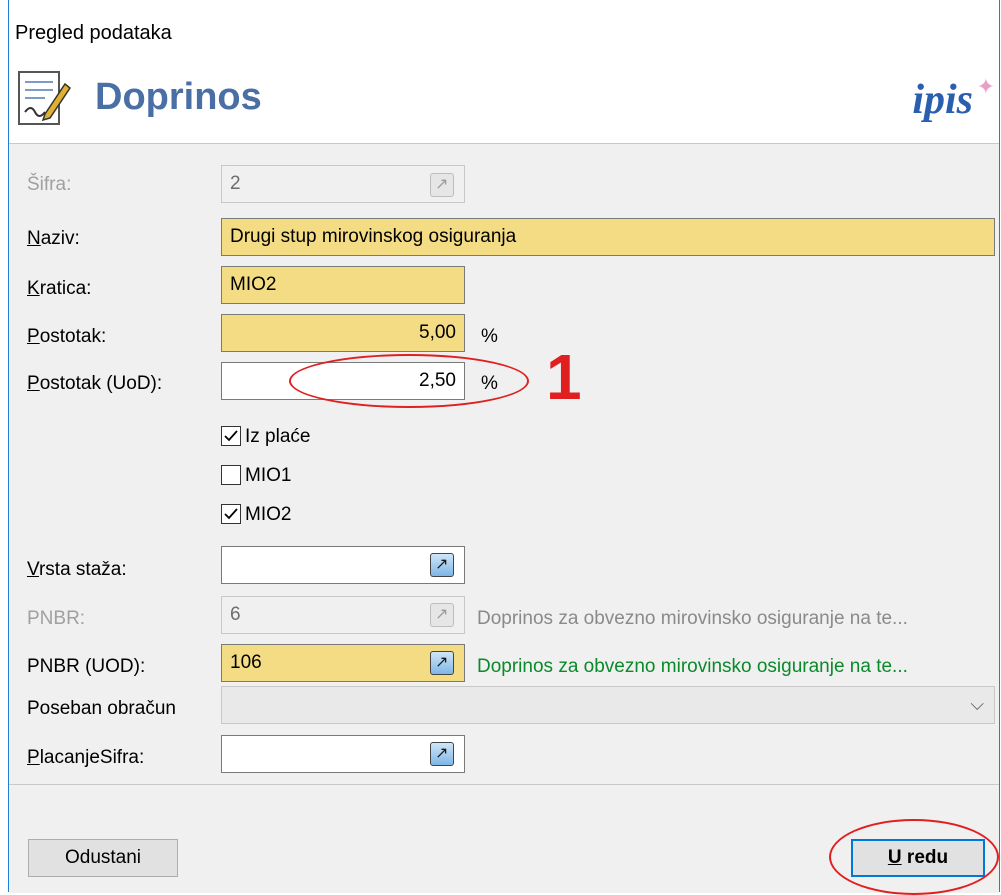  What do you see at coordinates (44, 98) in the screenshot?
I see `document-edit-icon` at bounding box center [44, 98].